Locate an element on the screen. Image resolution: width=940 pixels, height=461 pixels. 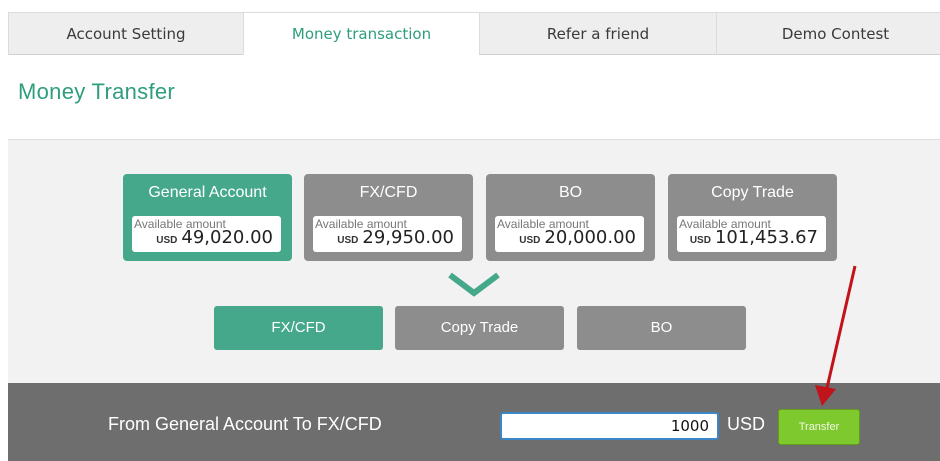
available-amount-box: Available amount USD 20,000.00 is located at coordinates (569, 234).